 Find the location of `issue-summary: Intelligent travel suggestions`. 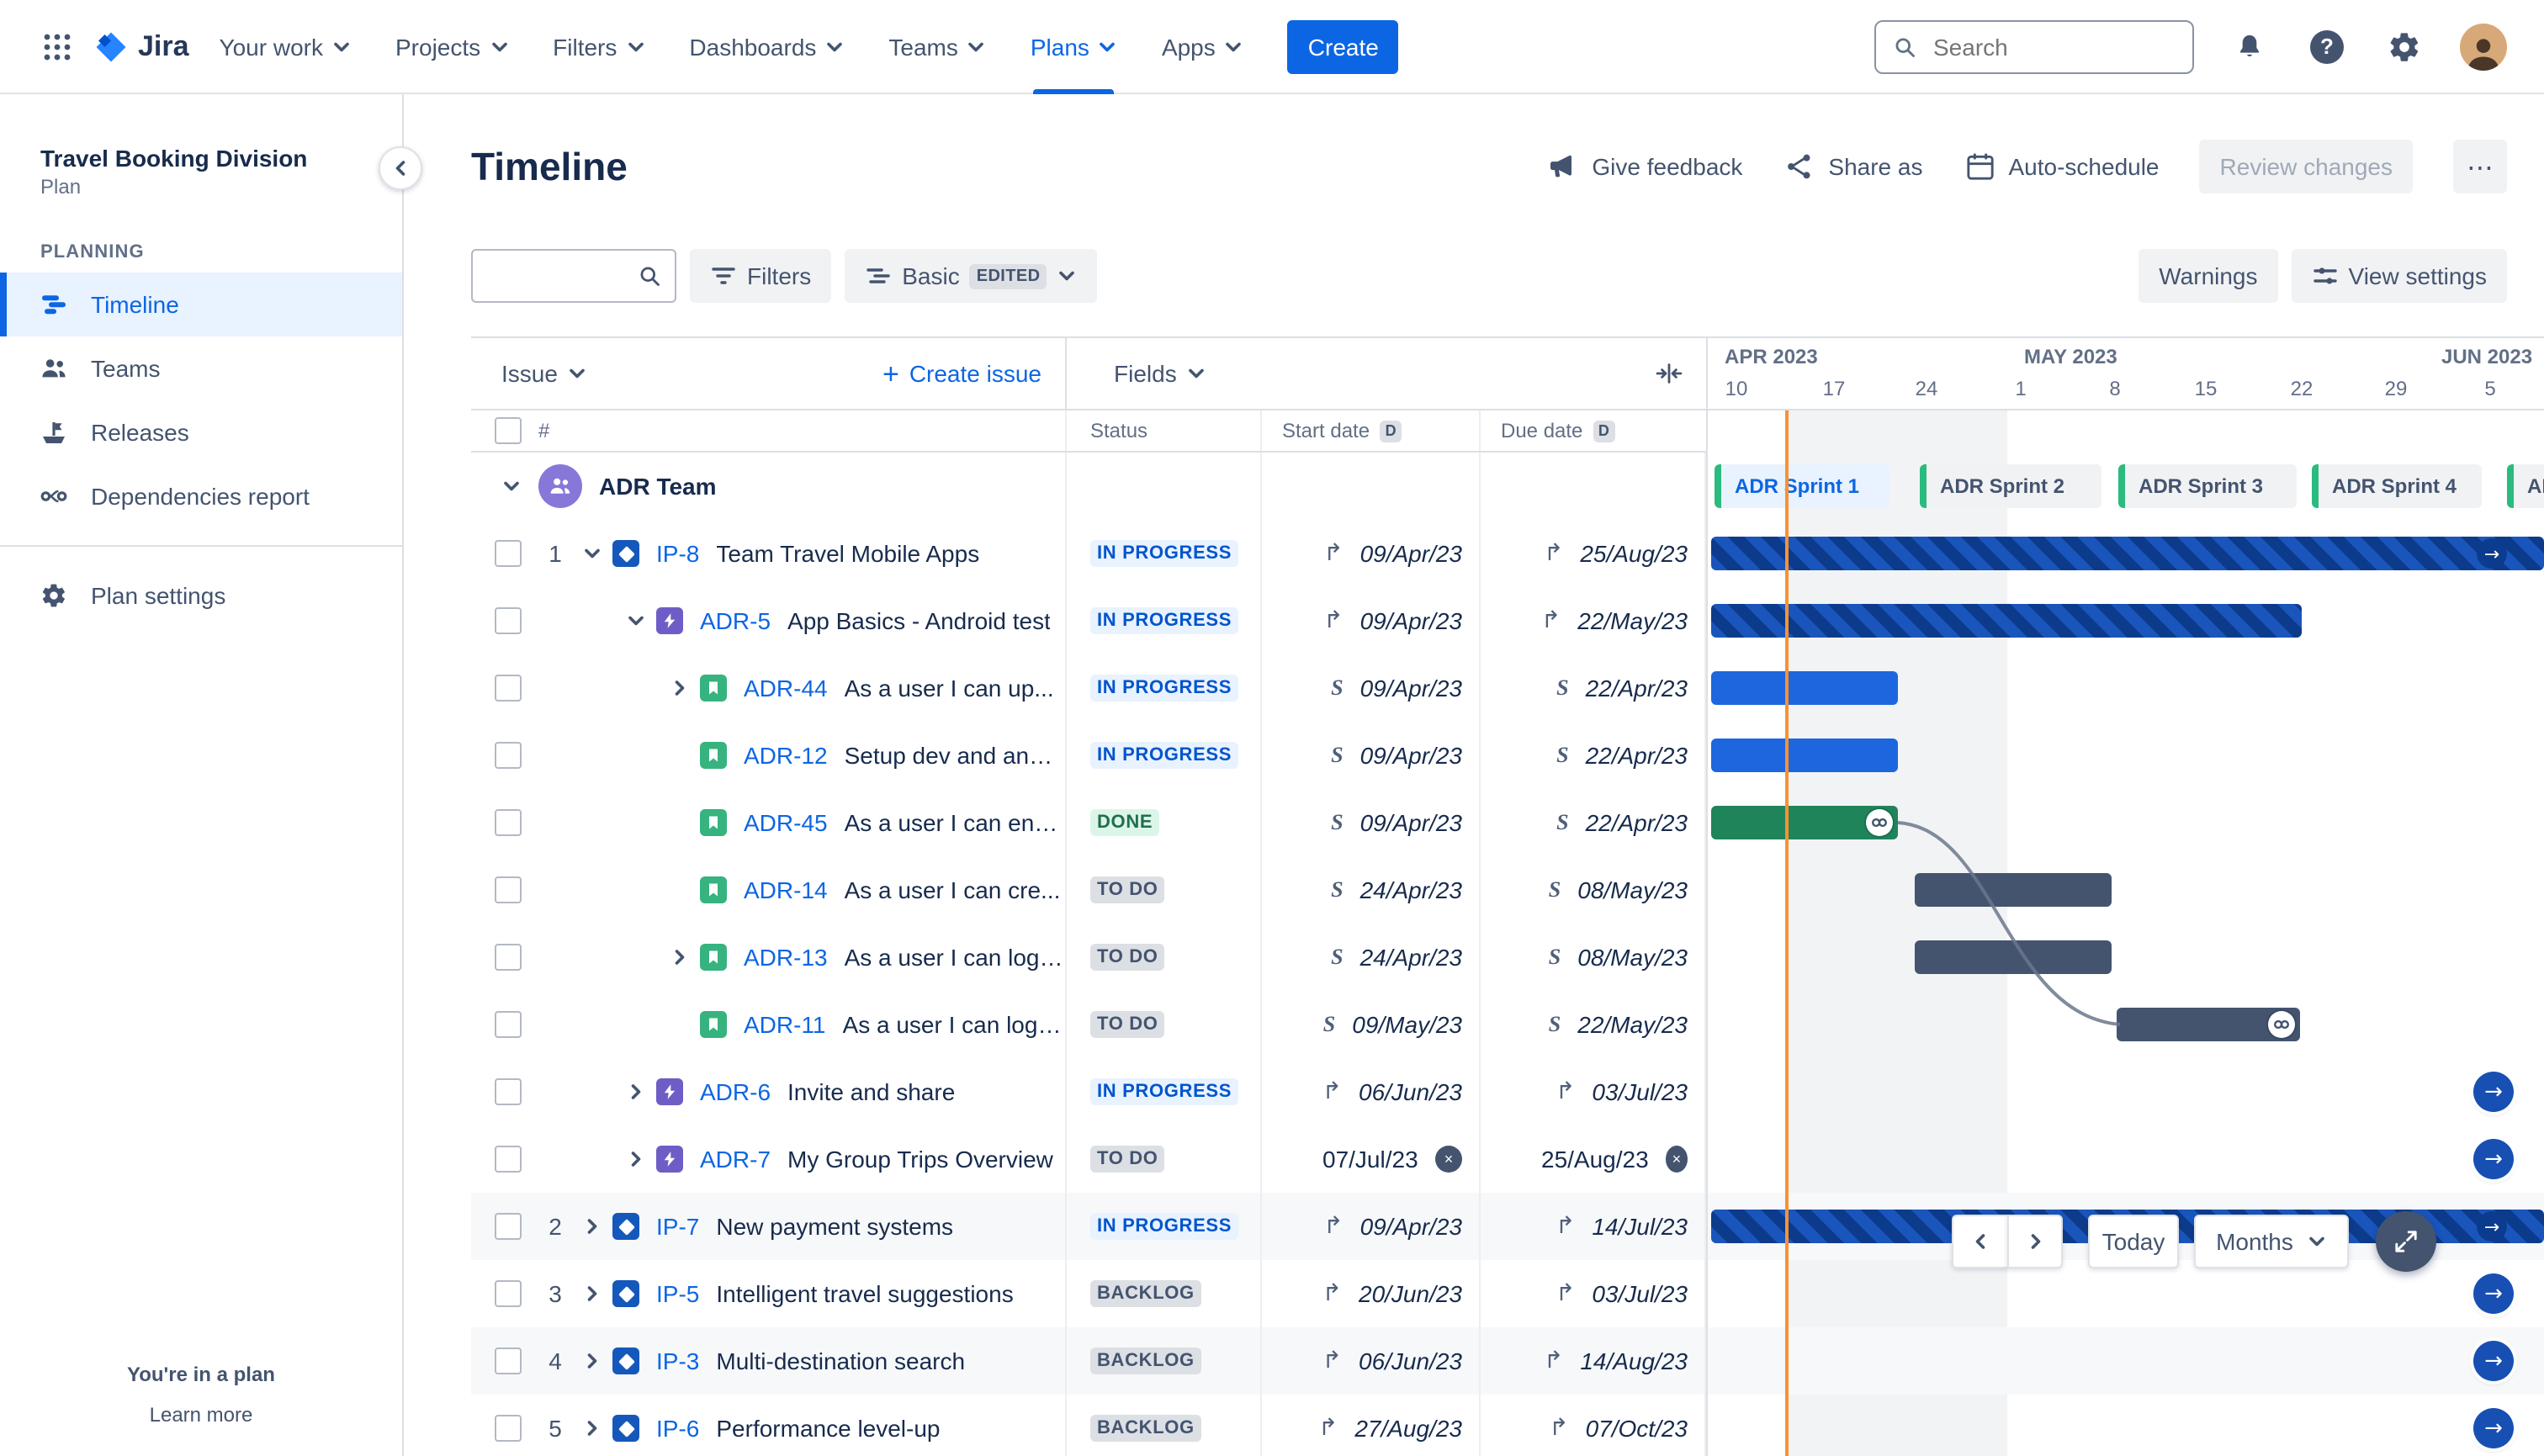

issue-summary: Intelligent travel suggestions is located at coordinates (864, 1293).